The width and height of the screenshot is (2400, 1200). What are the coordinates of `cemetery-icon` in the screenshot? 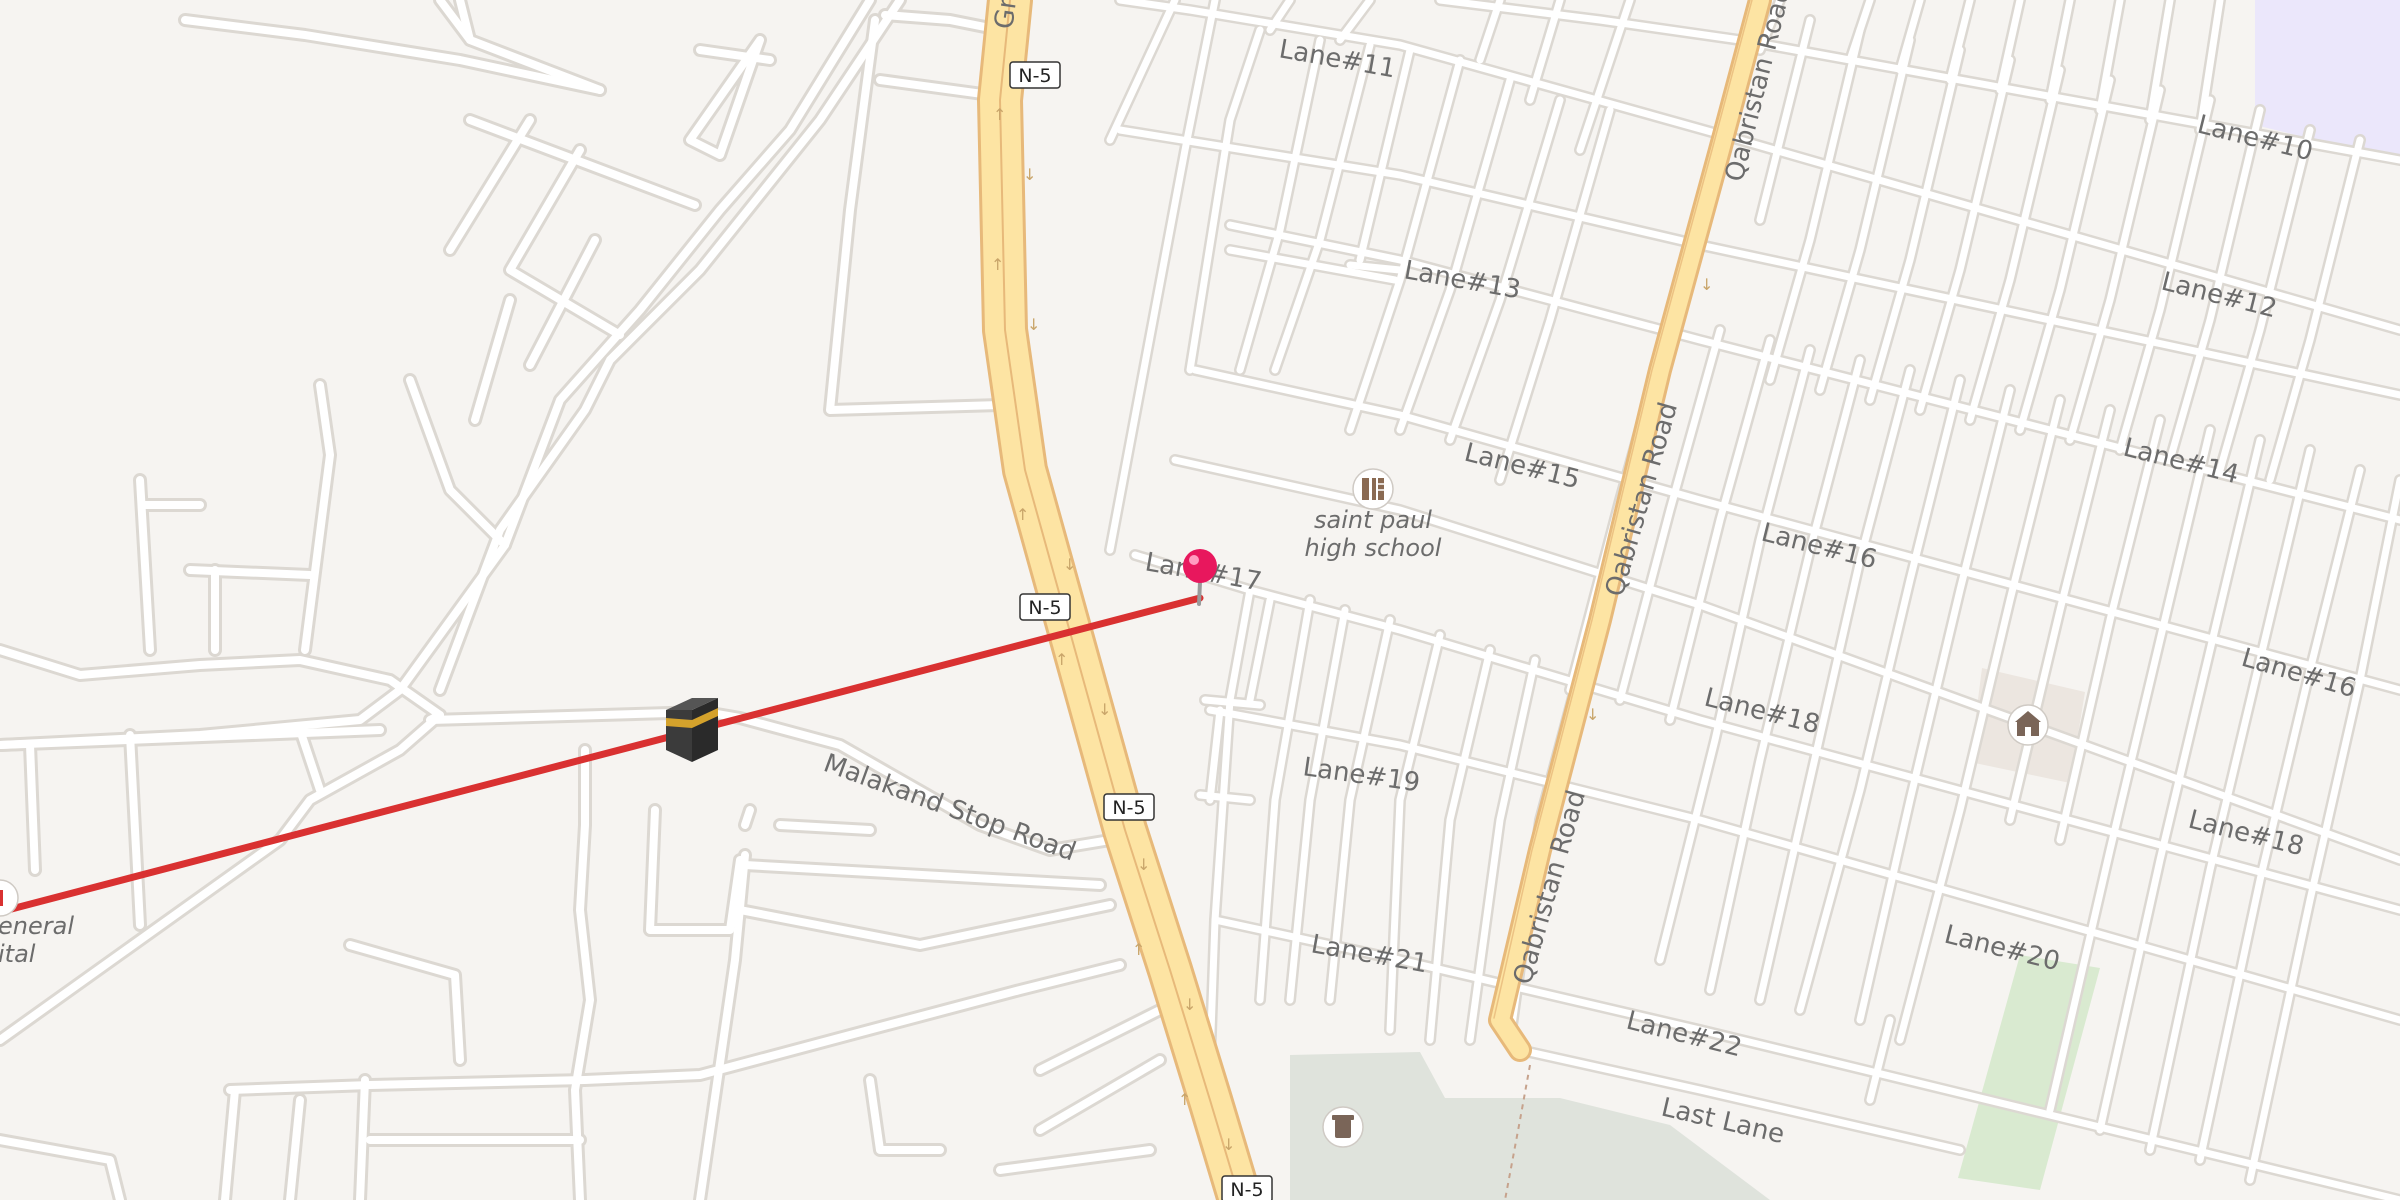 It's located at (1343, 1126).